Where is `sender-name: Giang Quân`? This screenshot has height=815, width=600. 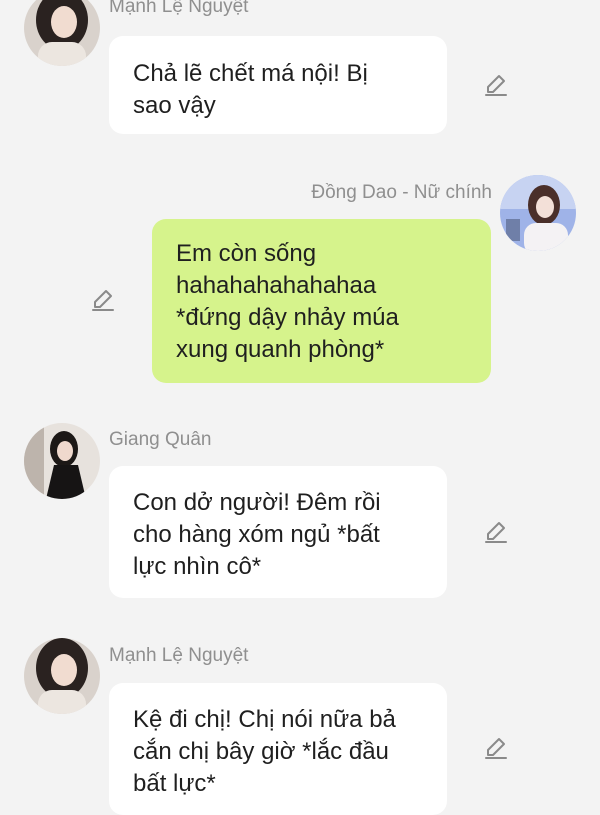 sender-name: Giang Quân is located at coordinates (160, 439).